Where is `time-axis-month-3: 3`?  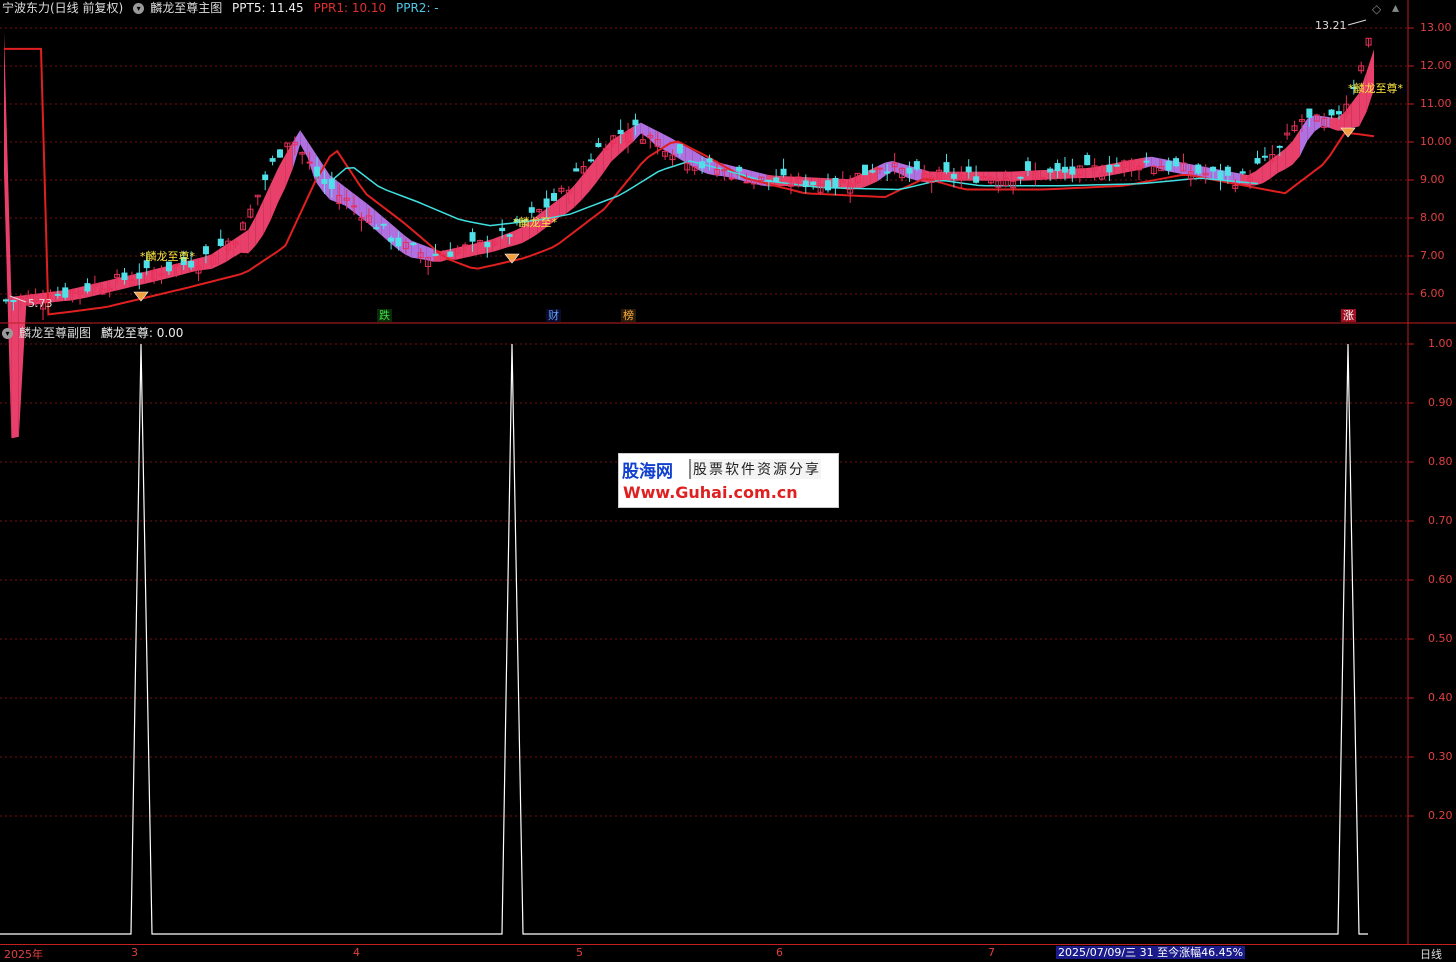 time-axis-month-3: 3 is located at coordinates (134, 952).